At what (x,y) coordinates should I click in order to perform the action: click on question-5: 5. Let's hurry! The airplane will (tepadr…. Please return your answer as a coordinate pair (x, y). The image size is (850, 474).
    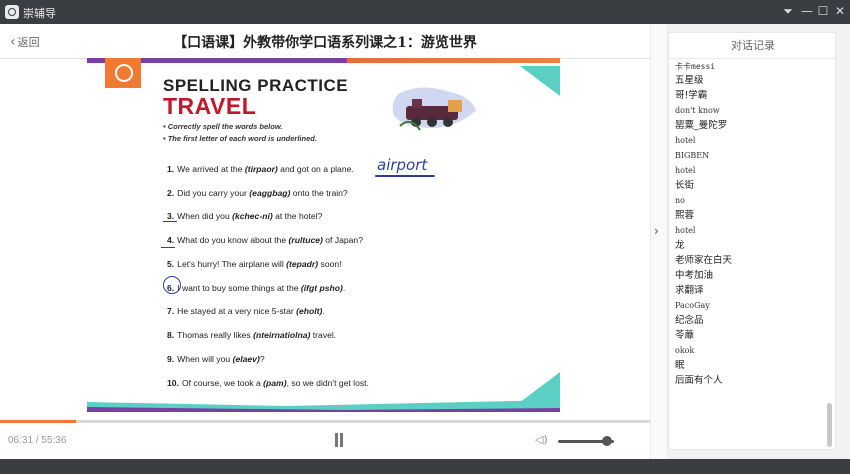
    Looking at the image, I should click on (254, 264).